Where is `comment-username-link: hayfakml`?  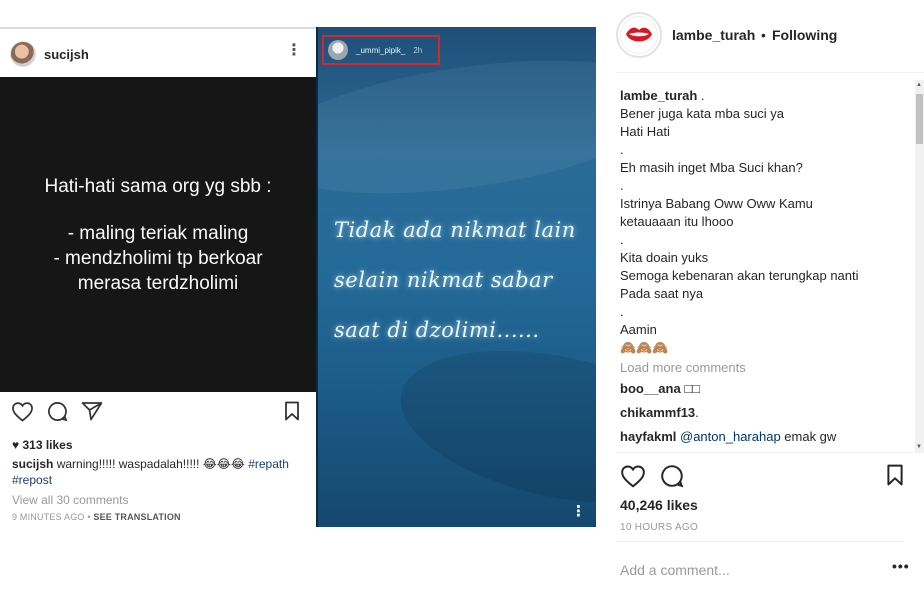 comment-username-link: hayfakml is located at coordinates (648, 436).